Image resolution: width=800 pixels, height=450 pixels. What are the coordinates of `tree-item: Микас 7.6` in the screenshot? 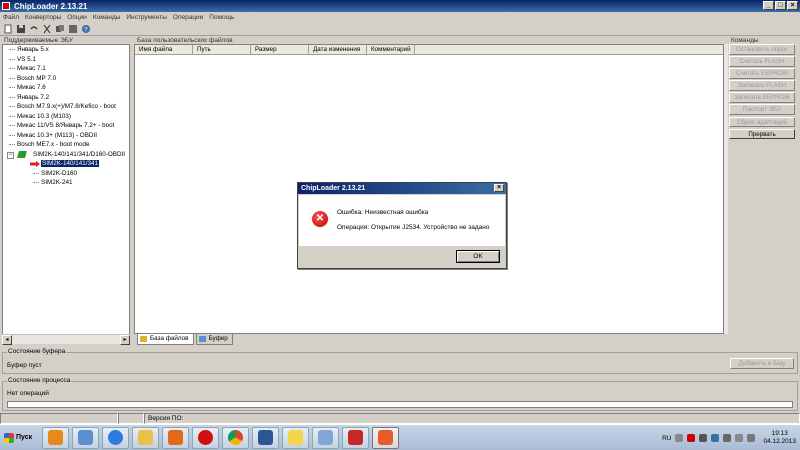 It's located at (66, 88).